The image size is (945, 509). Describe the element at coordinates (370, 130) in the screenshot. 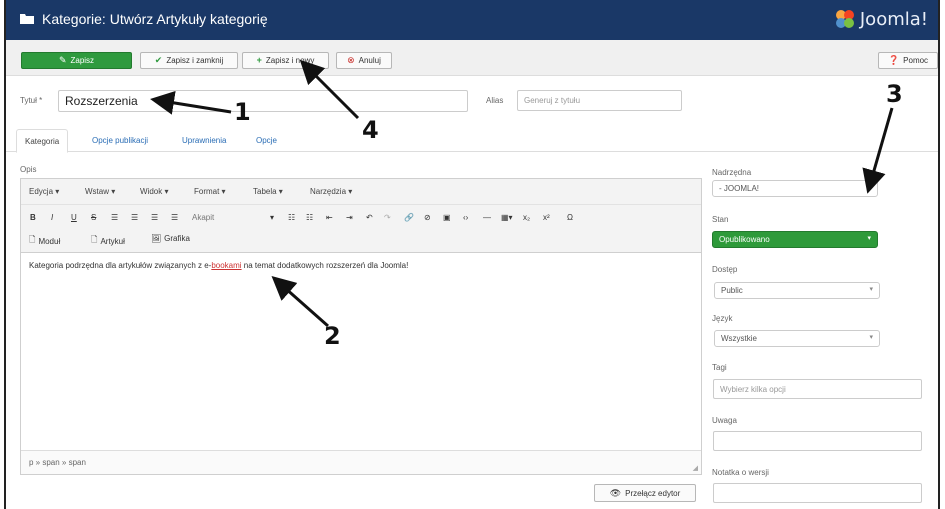

I see `annotation-number: 4` at that location.